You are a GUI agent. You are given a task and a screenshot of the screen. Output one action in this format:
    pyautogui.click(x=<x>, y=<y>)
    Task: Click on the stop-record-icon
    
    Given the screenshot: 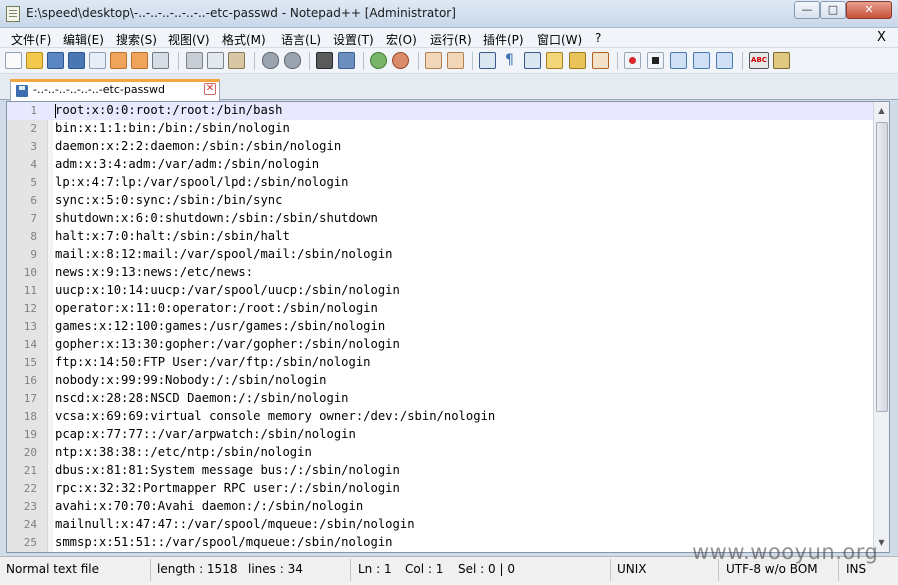 What is the action you would take?
    pyautogui.click(x=655, y=60)
    